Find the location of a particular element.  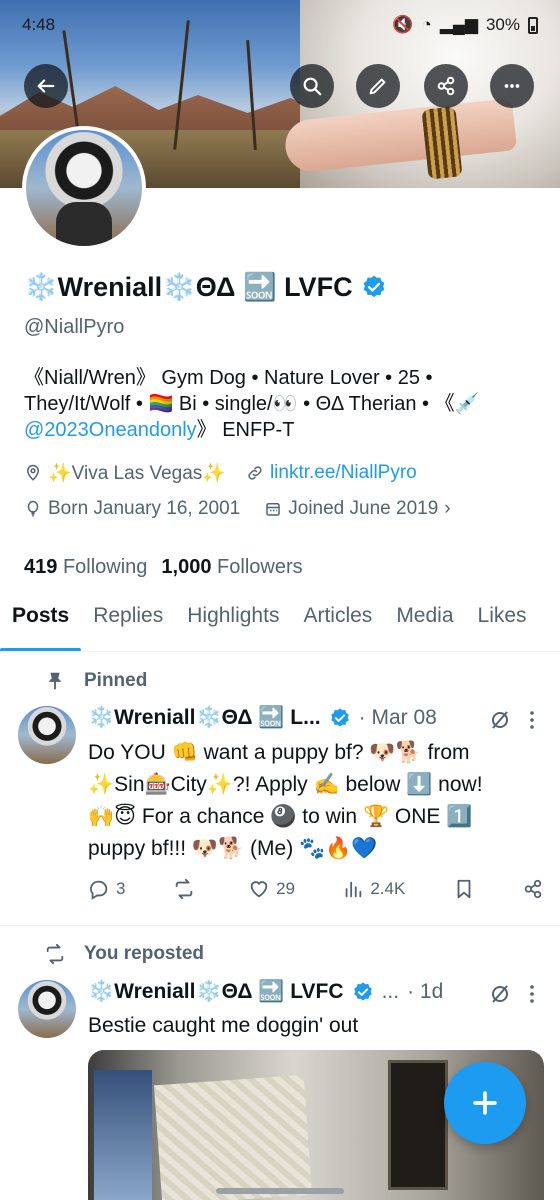

like-button: 29 is located at coordinates (271, 889).